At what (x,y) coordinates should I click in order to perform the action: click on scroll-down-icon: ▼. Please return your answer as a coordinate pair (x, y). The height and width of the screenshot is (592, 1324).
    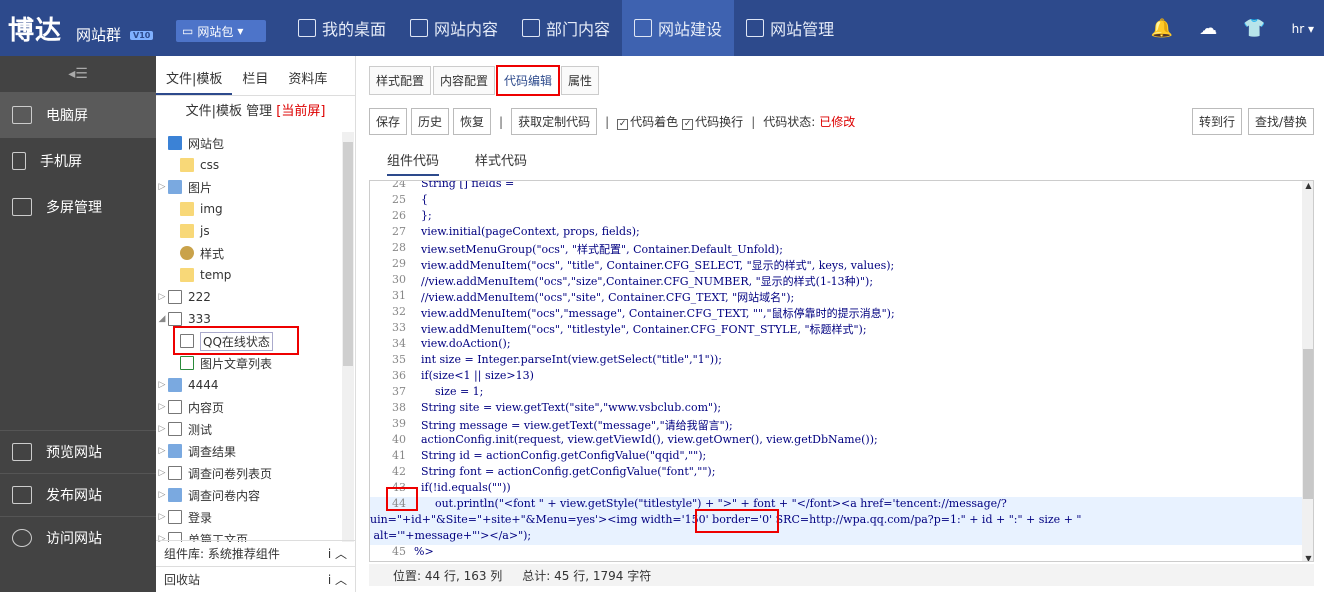
    Looking at the image, I should click on (1307, 557).